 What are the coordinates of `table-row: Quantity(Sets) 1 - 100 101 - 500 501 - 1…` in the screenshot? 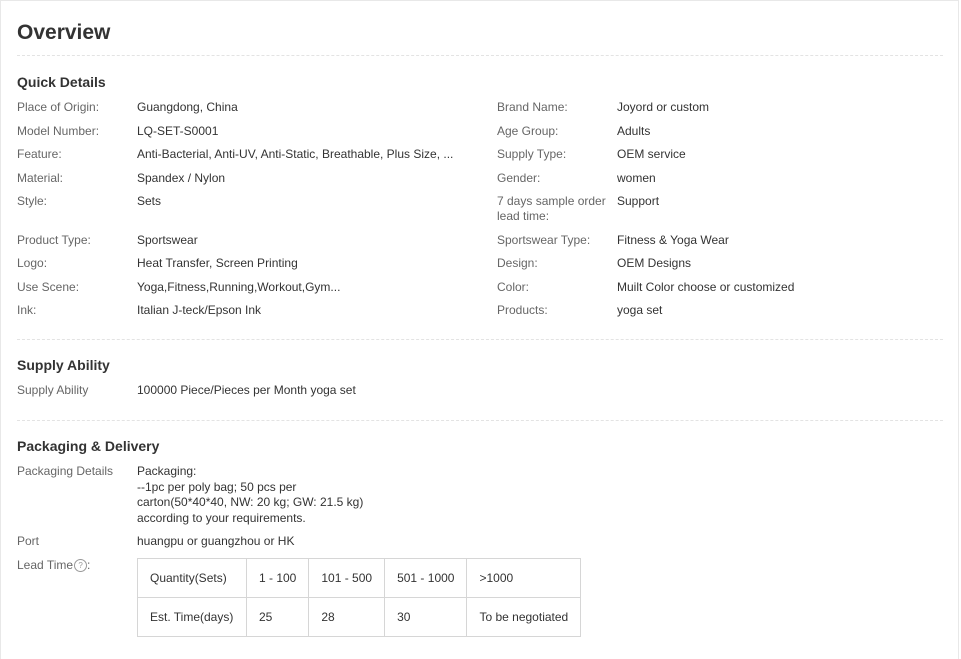 It's located at (359, 578).